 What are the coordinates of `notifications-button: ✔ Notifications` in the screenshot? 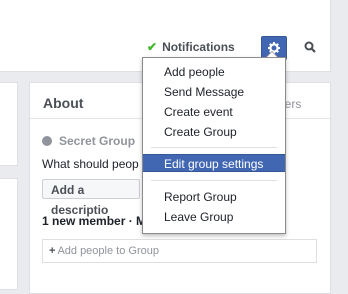 It's located at (191, 47).